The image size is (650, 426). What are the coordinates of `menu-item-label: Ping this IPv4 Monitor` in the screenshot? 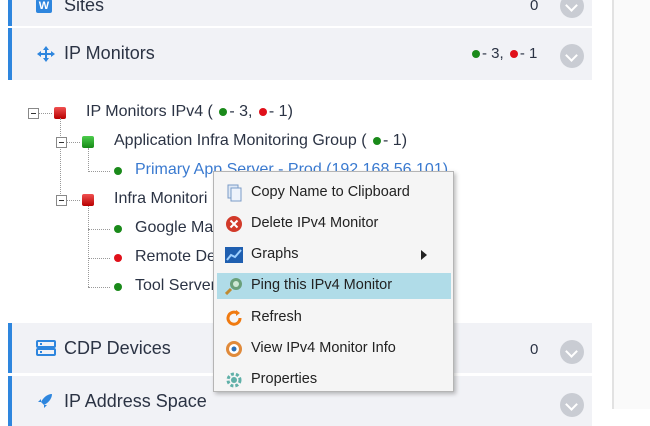 It's located at (322, 285).